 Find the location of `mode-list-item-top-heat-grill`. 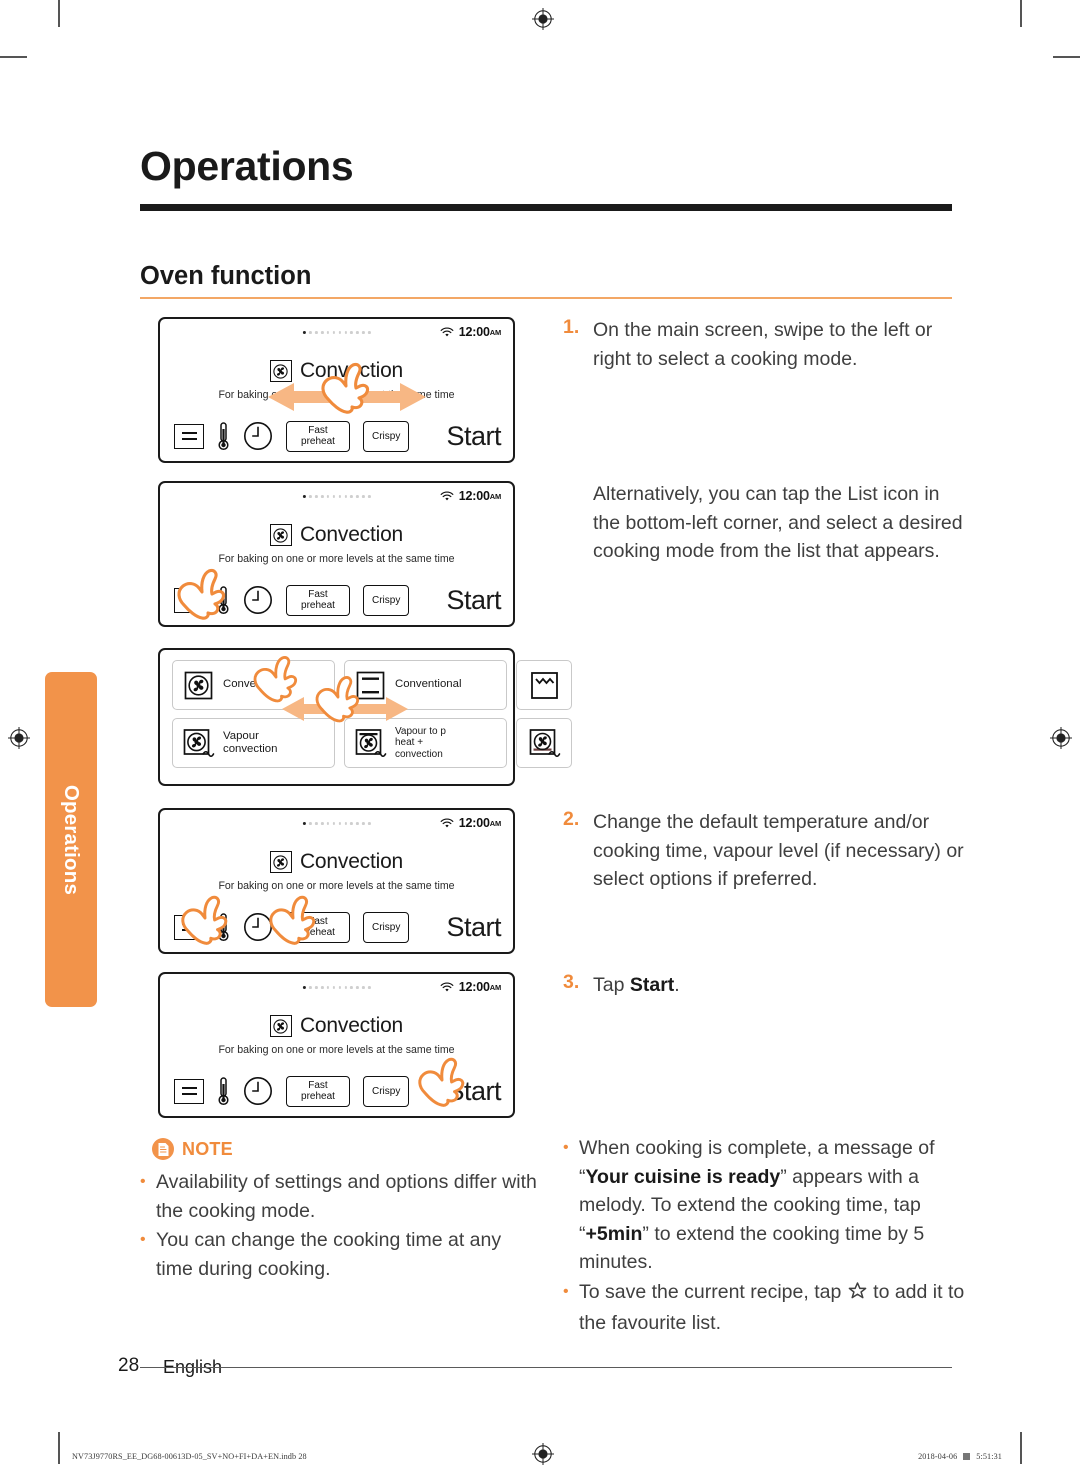

mode-list-item-top-heat-grill is located at coordinates (544, 685).